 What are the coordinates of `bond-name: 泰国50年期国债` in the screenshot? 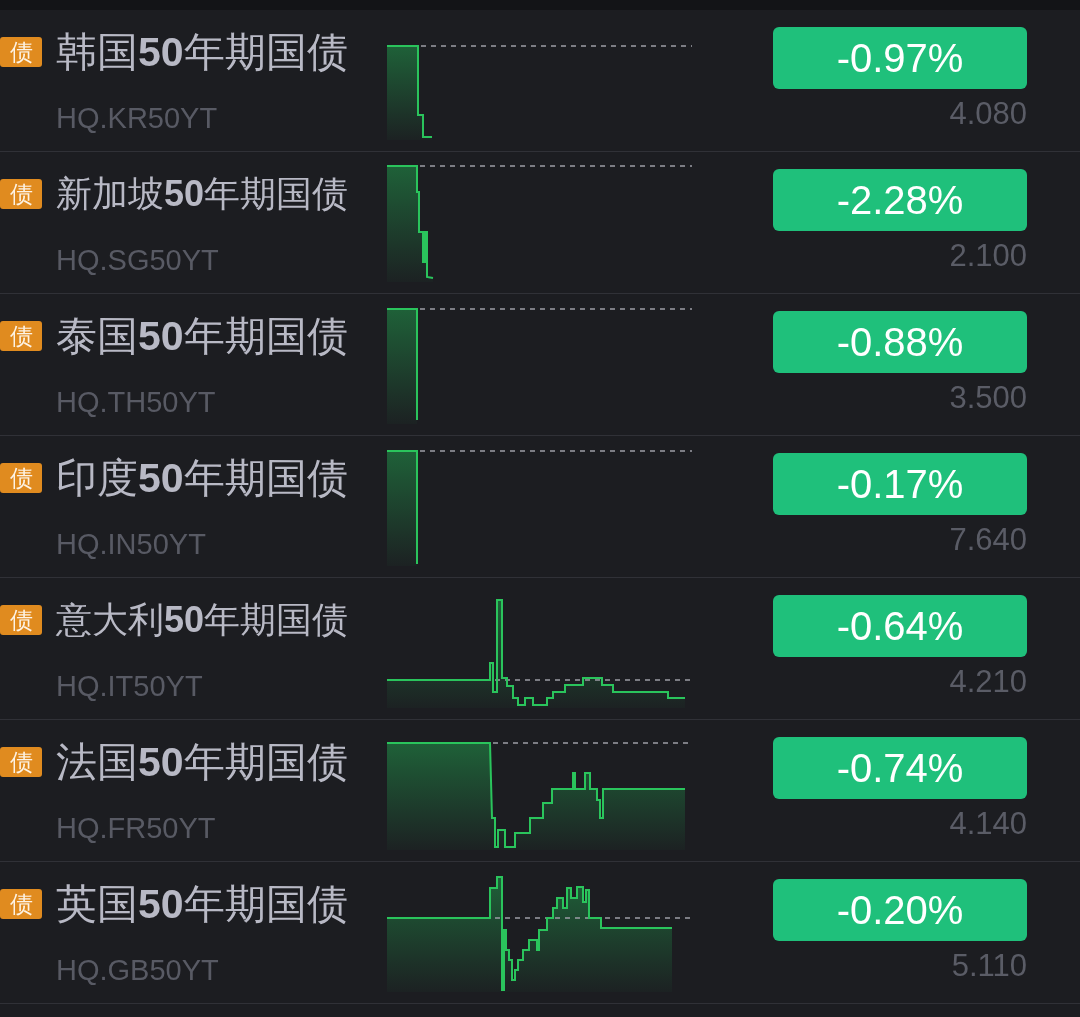 It's located at (202, 336).